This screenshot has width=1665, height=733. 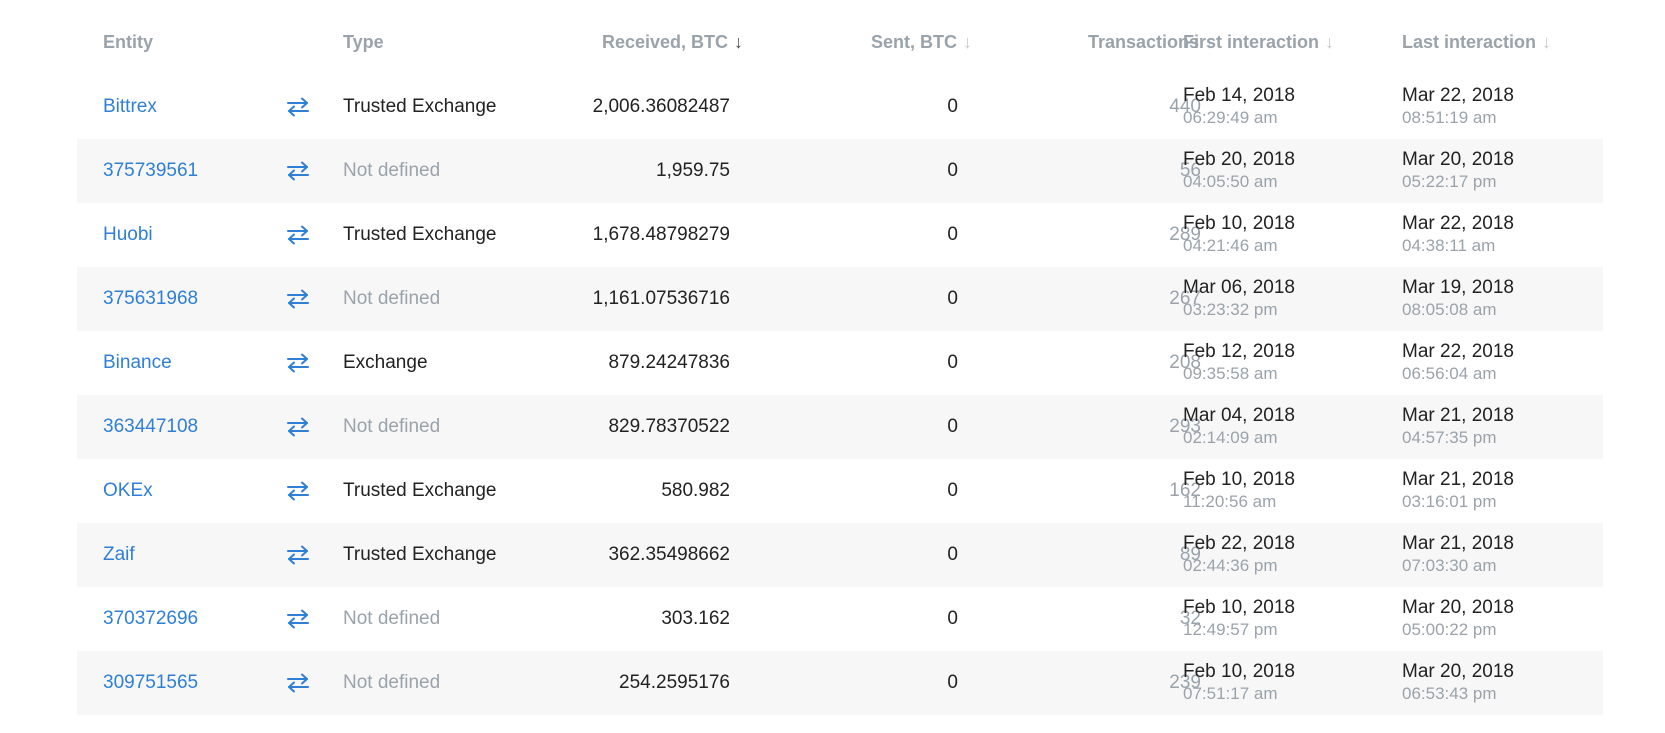 What do you see at coordinates (1230, 309) in the screenshot?
I see `first-interaction-time: 03:23:32 pm` at bounding box center [1230, 309].